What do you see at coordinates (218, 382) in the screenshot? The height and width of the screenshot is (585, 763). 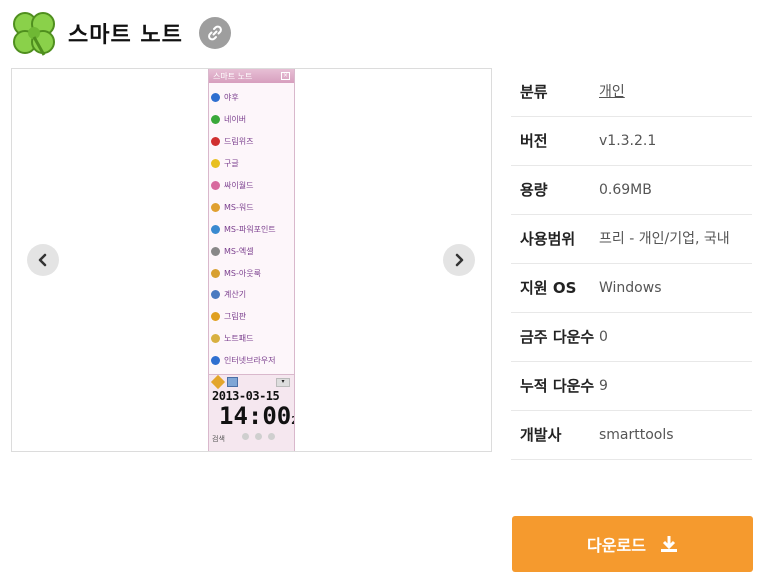 I see `pencil-icon` at bounding box center [218, 382].